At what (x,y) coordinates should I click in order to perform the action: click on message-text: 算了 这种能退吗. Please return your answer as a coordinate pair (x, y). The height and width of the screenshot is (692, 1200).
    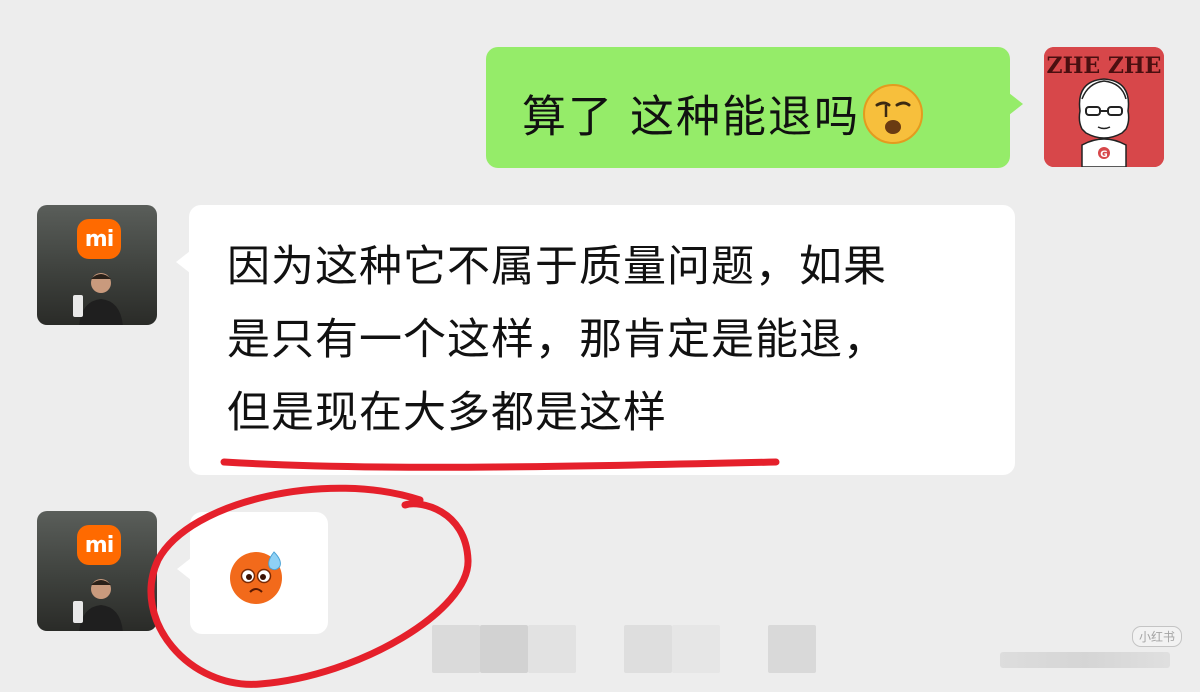
    Looking at the image, I should click on (691, 117).